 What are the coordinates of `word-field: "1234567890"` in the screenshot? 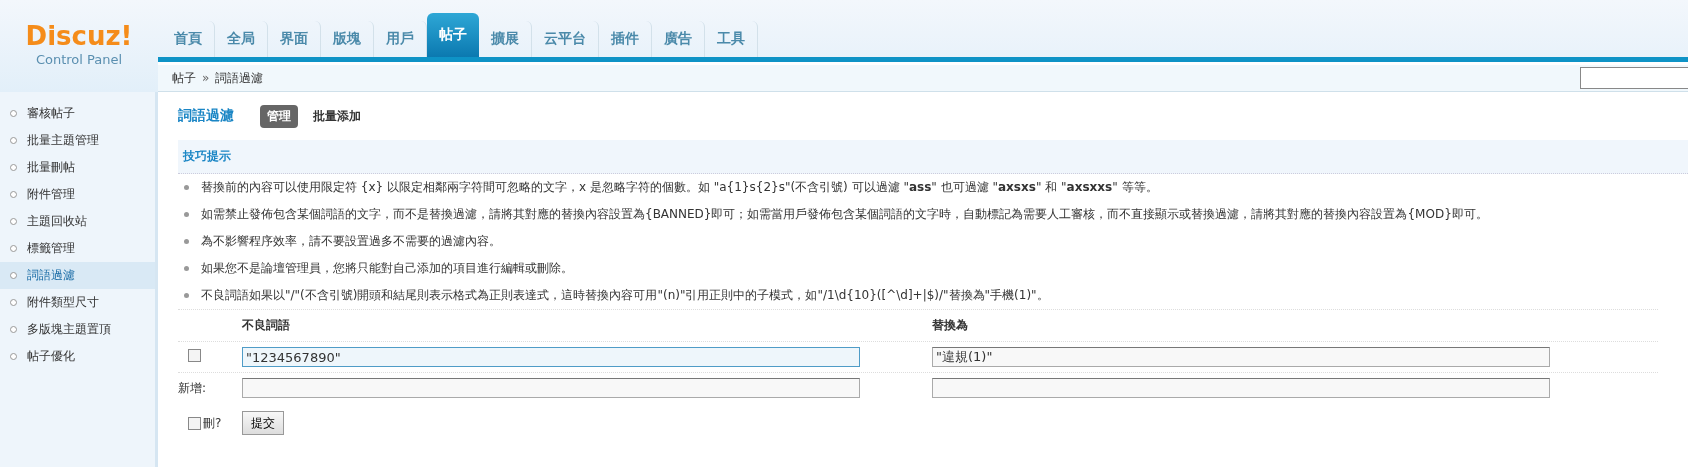 It's located at (551, 357).